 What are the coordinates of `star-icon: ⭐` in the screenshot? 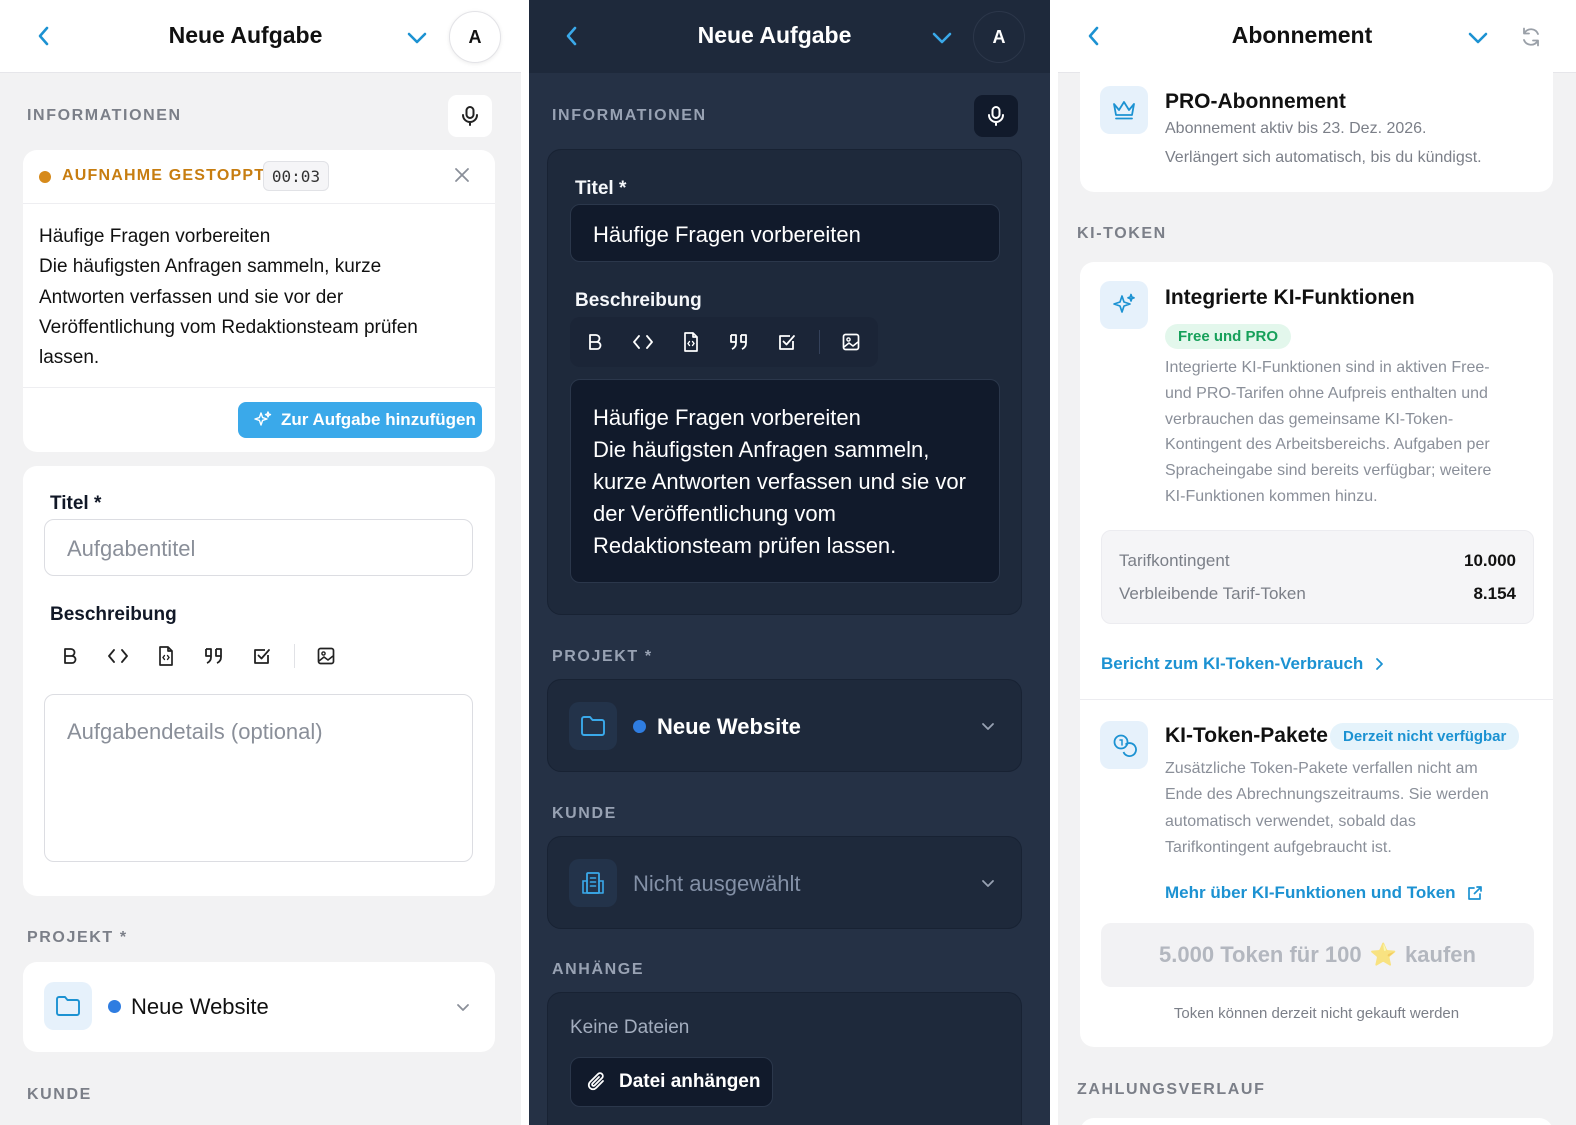 It's located at (1383, 954).